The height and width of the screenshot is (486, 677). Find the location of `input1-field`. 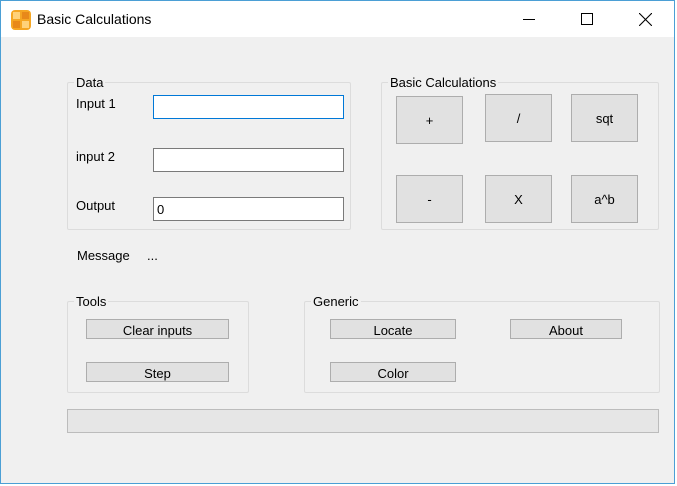

input1-field is located at coordinates (248, 107).